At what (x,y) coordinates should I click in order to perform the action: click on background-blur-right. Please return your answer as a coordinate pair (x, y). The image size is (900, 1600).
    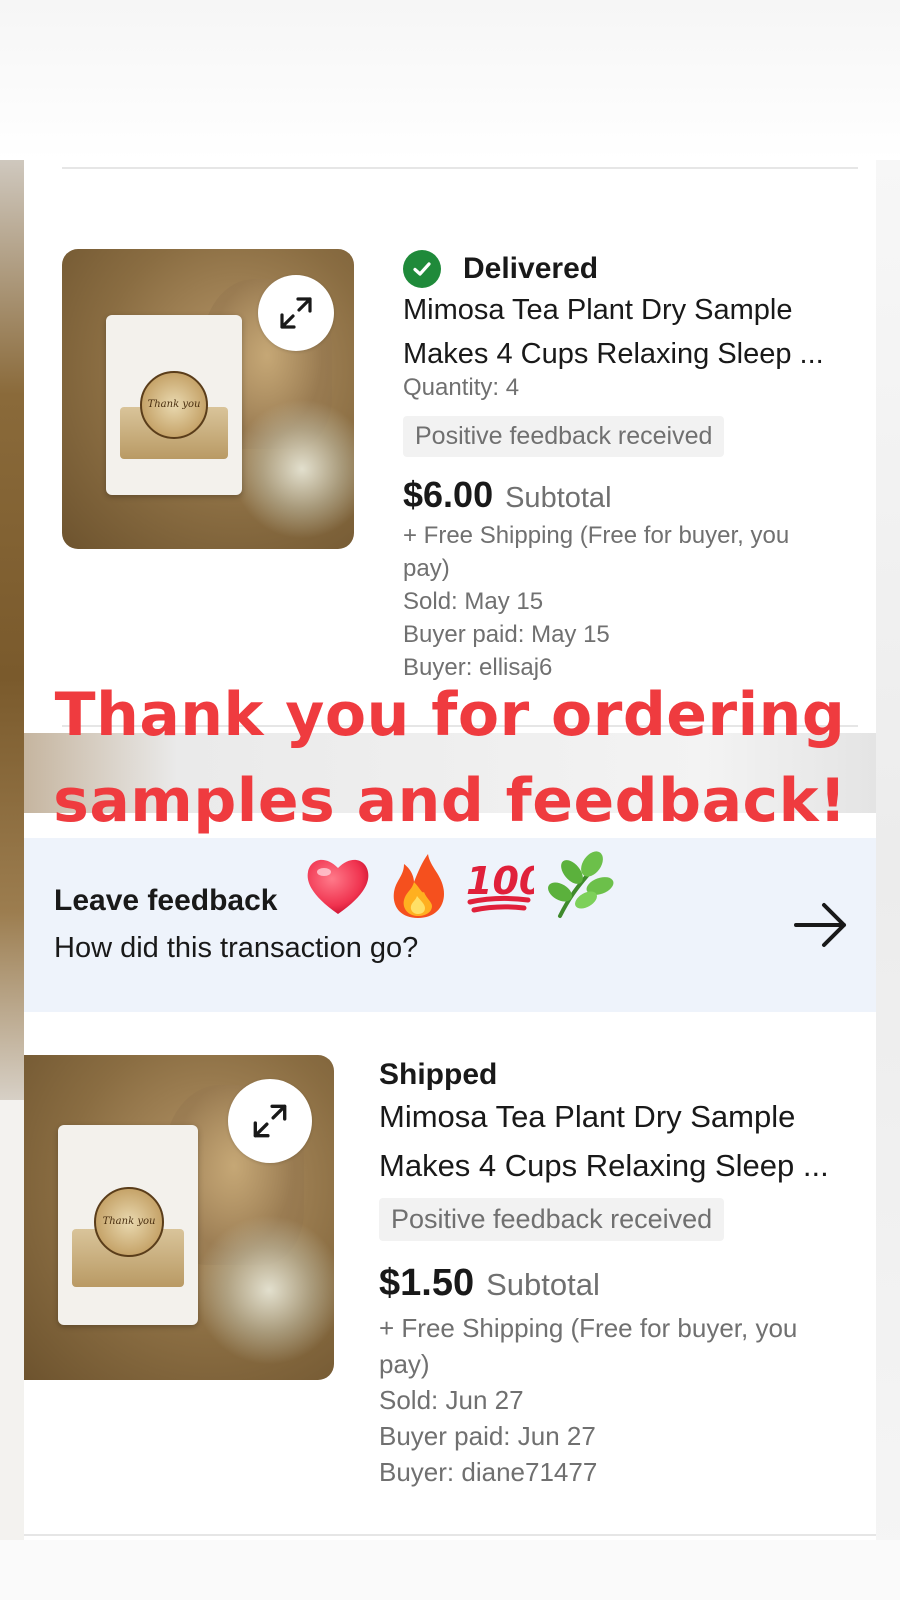
    Looking at the image, I should click on (888, 860).